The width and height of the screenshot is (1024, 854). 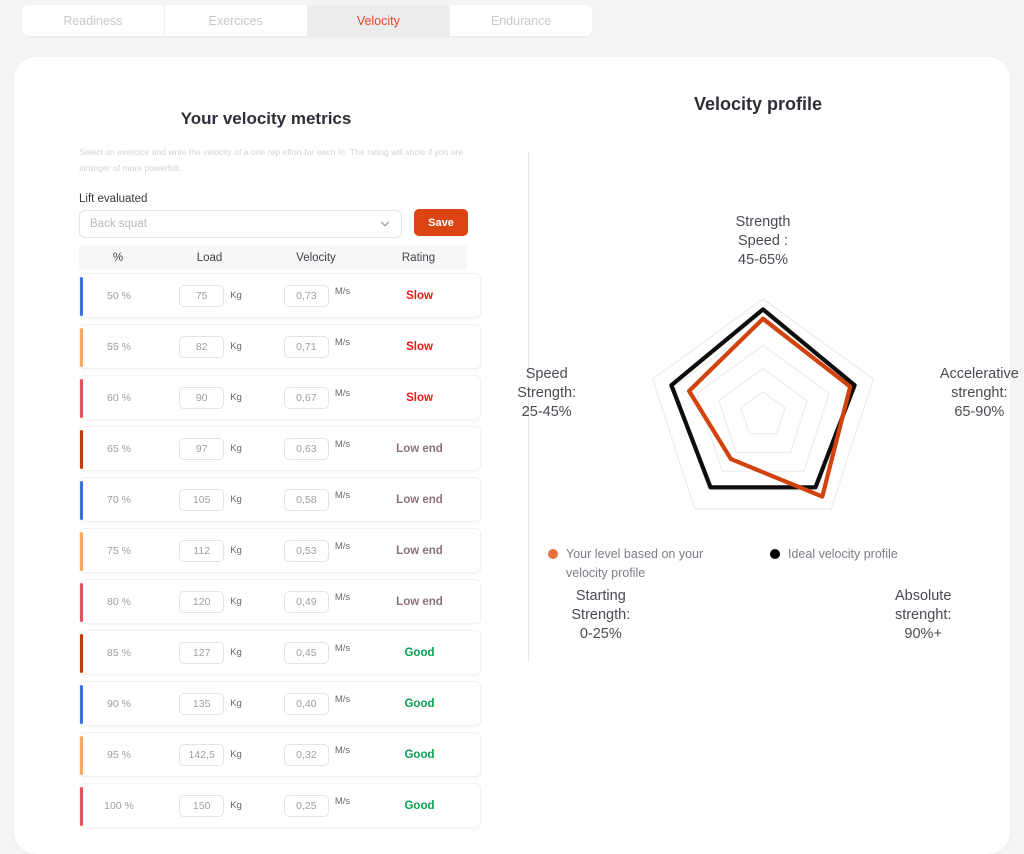 I want to click on tab-label: Endurance, so click(x=521, y=20).